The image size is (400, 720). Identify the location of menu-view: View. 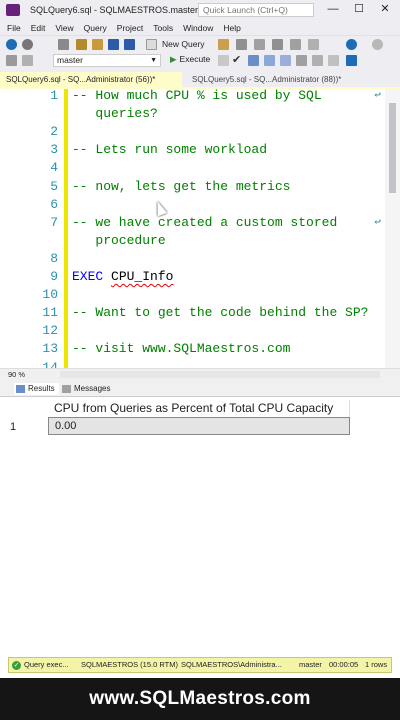
(64, 28).